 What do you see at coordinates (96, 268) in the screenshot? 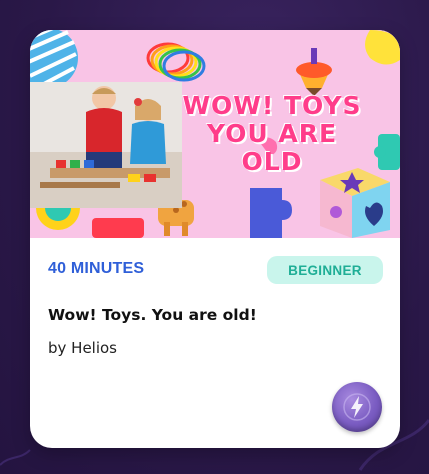
I see `course-duration: 40 MINUTES` at bounding box center [96, 268].